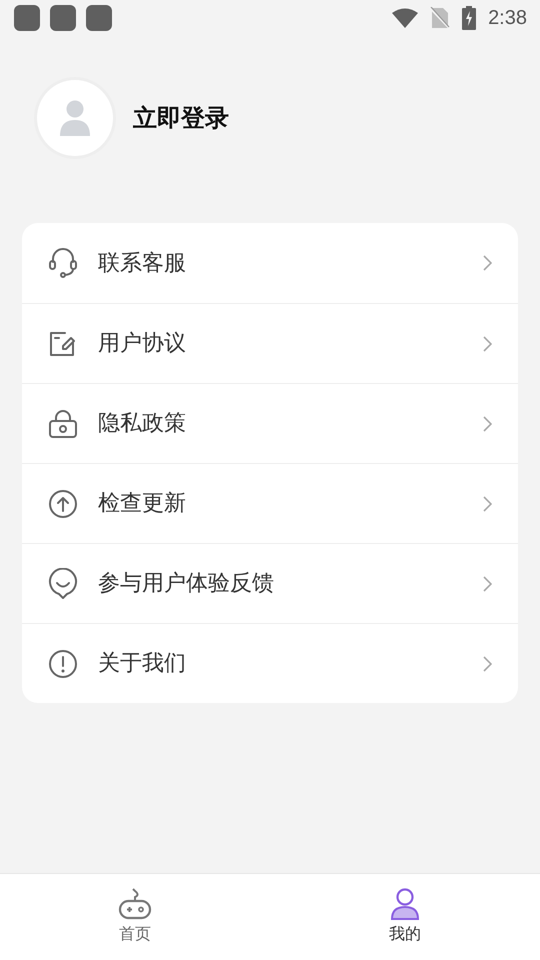 The width and height of the screenshot is (540, 960). Describe the element at coordinates (270, 263) in the screenshot. I see `menu-item: 联系客服` at that location.